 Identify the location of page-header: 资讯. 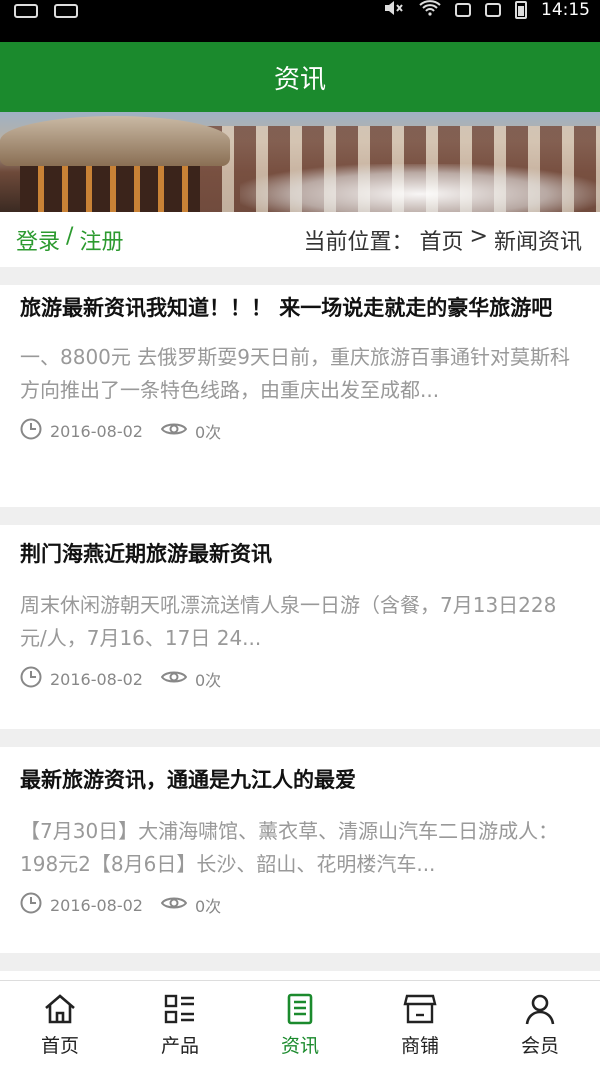
(300, 77).